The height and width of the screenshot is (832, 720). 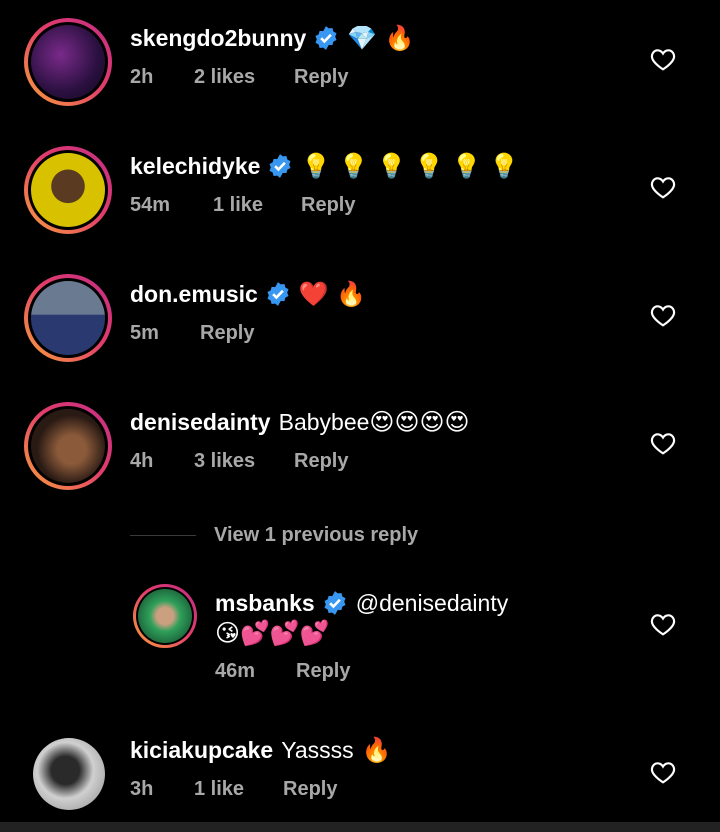 What do you see at coordinates (224, 461) in the screenshot?
I see `likes-count: 3 likes` at bounding box center [224, 461].